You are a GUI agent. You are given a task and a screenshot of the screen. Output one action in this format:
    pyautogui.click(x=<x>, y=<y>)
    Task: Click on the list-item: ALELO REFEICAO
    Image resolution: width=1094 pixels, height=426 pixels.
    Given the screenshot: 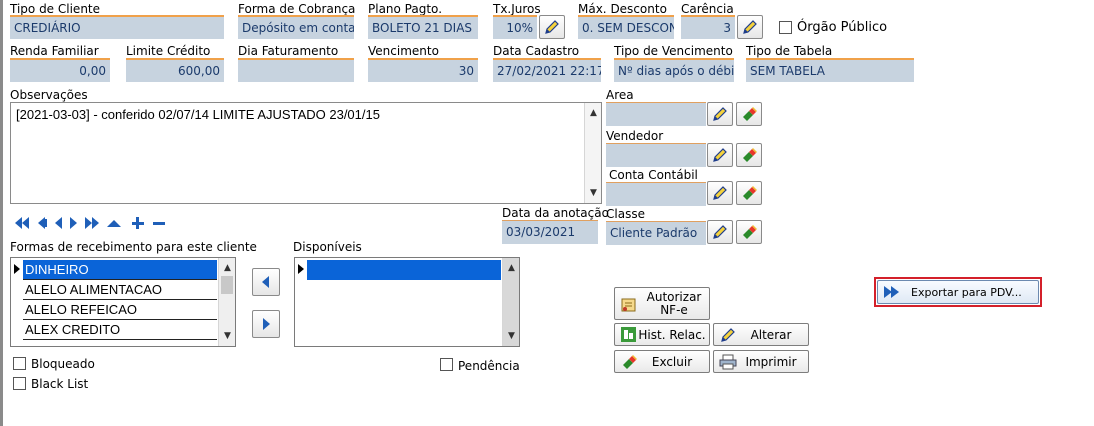 What is the action you would take?
    pyautogui.click(x=120, y=310)
    